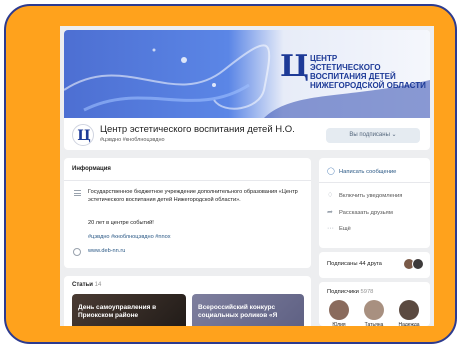 The height and width of the screenshot is (347, 461). What do you see at coordinates (132, 140) in the screenshot?
I see `community-tags: #цэвдно #кноблноцэвдно` at bounding box center [132, 140].